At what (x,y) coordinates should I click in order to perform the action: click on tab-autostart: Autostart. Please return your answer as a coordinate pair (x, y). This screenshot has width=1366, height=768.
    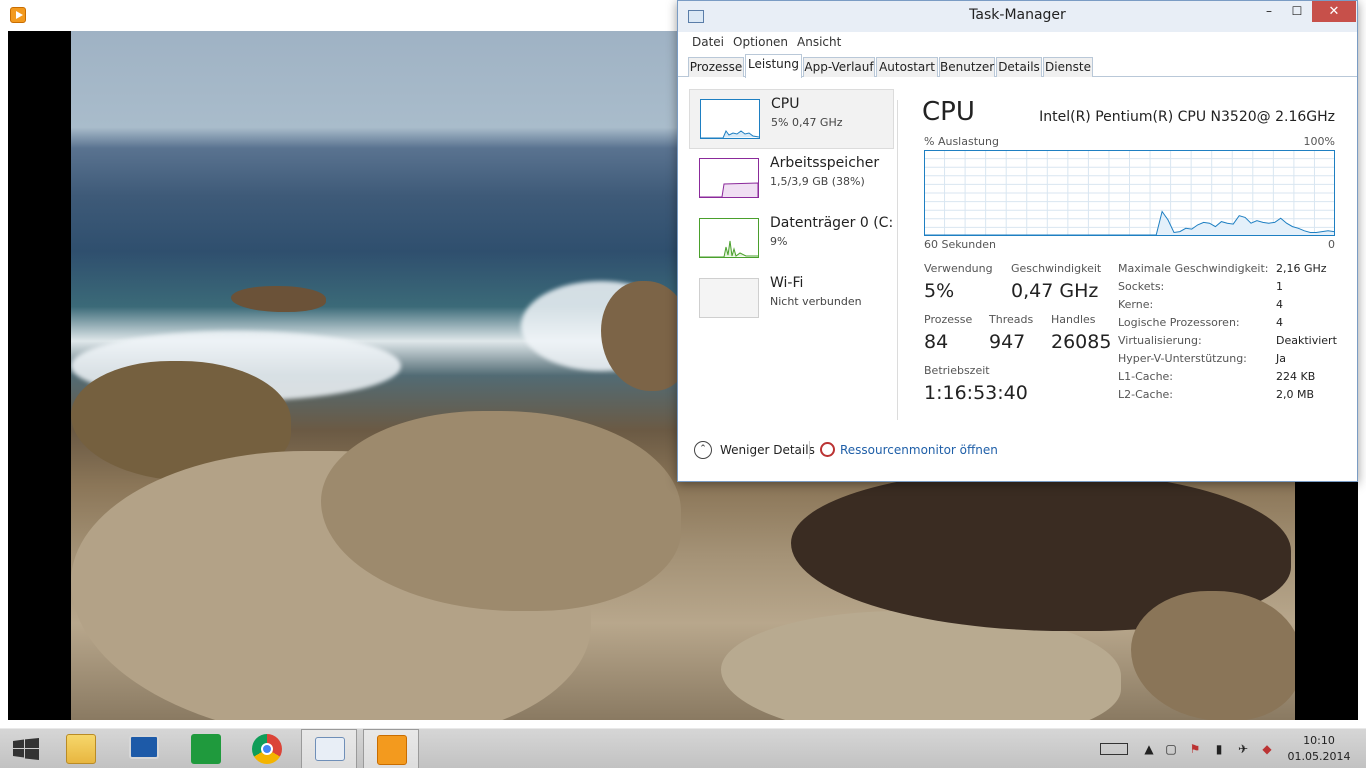
    Looking at the image, I should click on (907, 67).